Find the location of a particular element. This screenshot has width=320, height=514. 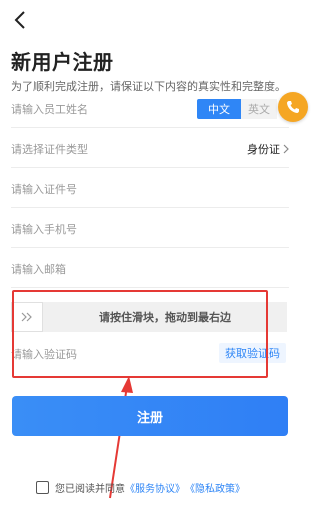

id-type-placeholder: 请选择证件类型 is located at coordinates (49, 149).